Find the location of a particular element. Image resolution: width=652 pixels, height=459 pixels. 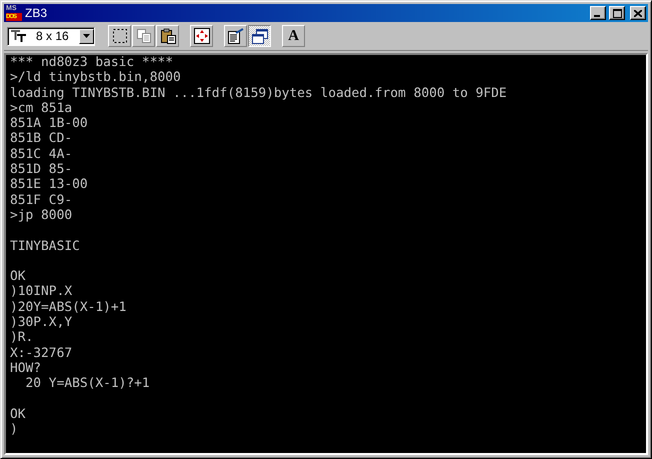

console-line: 851A 1B-00 is located at coordinates (49, 124).